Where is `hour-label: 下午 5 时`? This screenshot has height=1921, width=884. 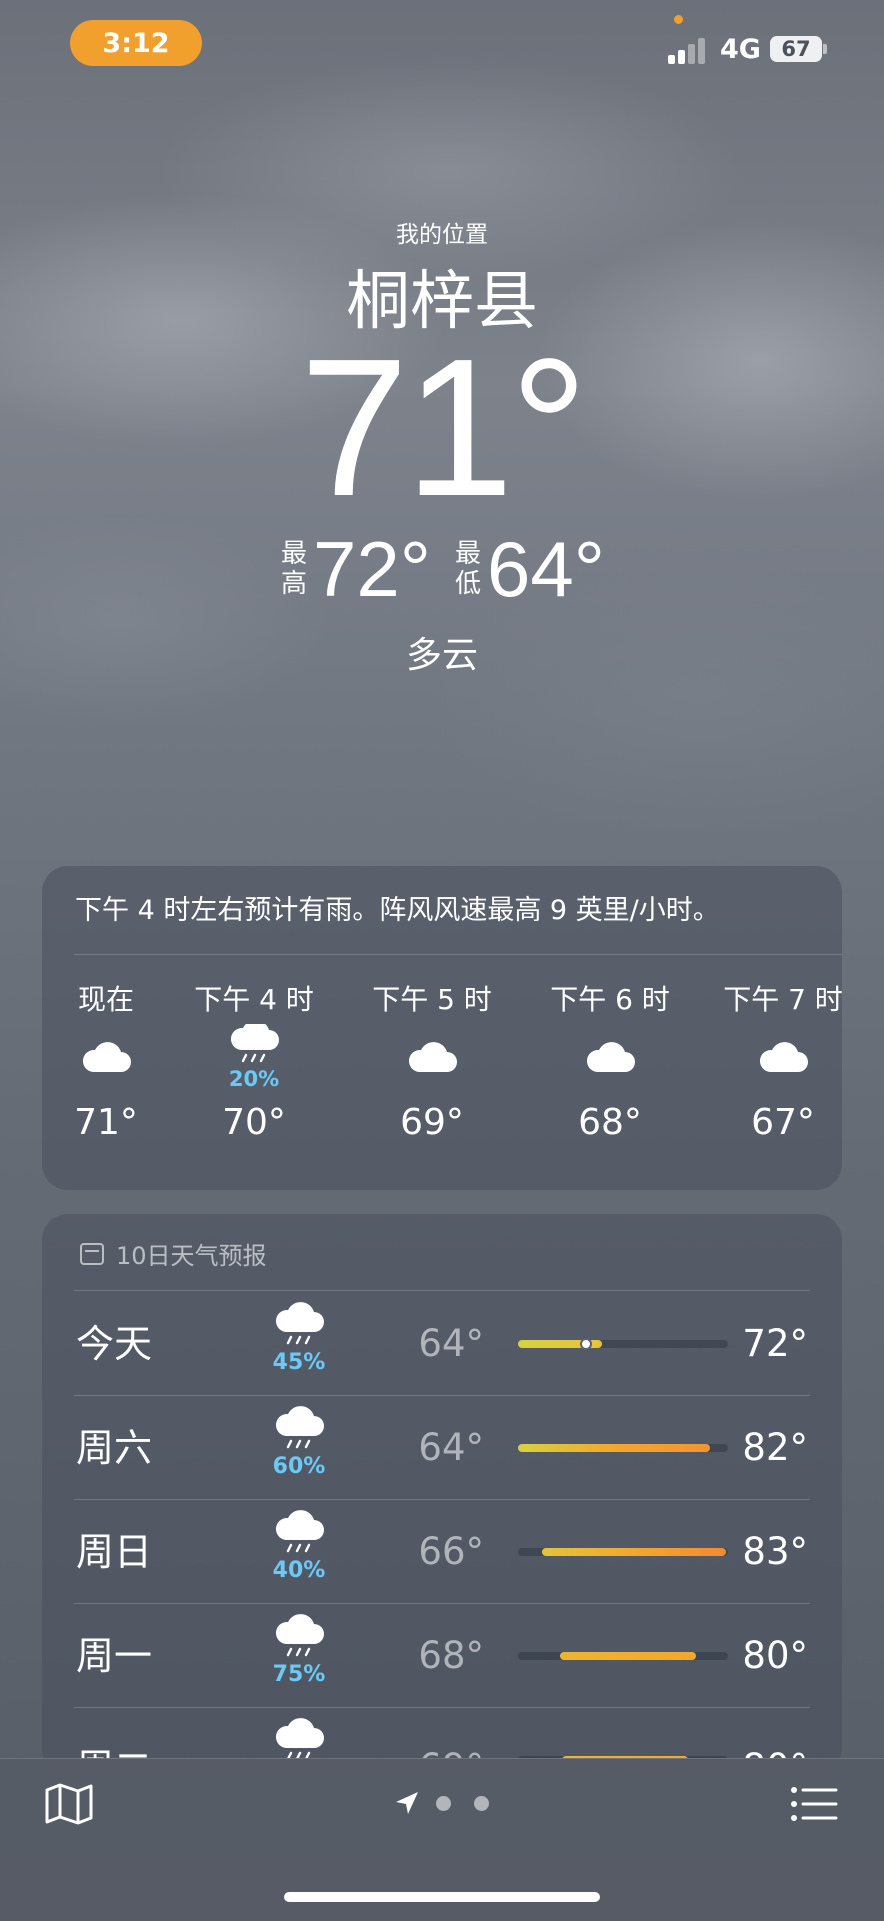
hour-label: 下午 5 时 is located at coordinates (432, 999).